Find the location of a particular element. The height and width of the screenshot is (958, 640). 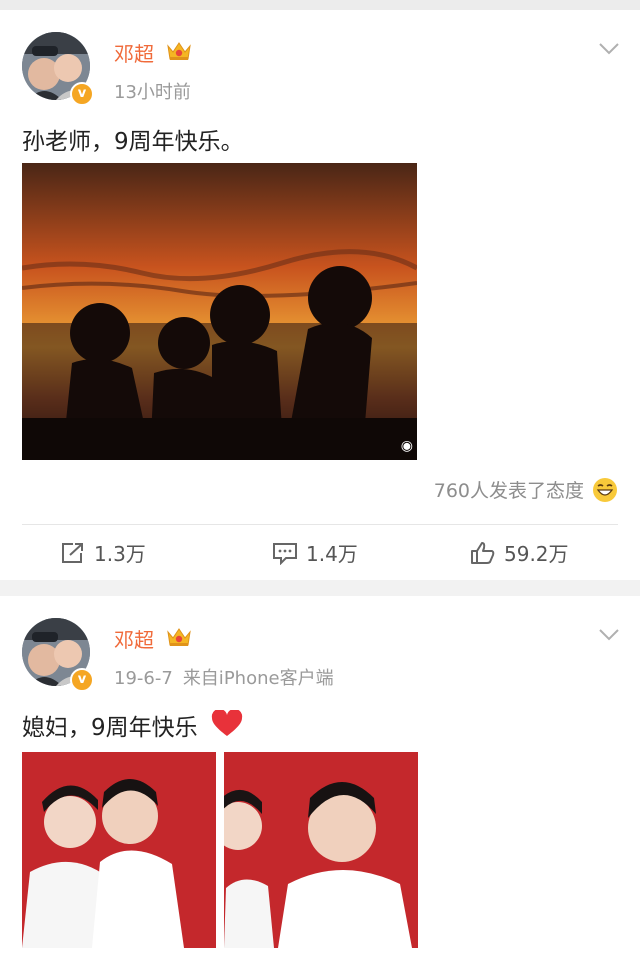

post-meta: 19-6-7 来自iPhone客户端 is located at coordinates (224, 677).